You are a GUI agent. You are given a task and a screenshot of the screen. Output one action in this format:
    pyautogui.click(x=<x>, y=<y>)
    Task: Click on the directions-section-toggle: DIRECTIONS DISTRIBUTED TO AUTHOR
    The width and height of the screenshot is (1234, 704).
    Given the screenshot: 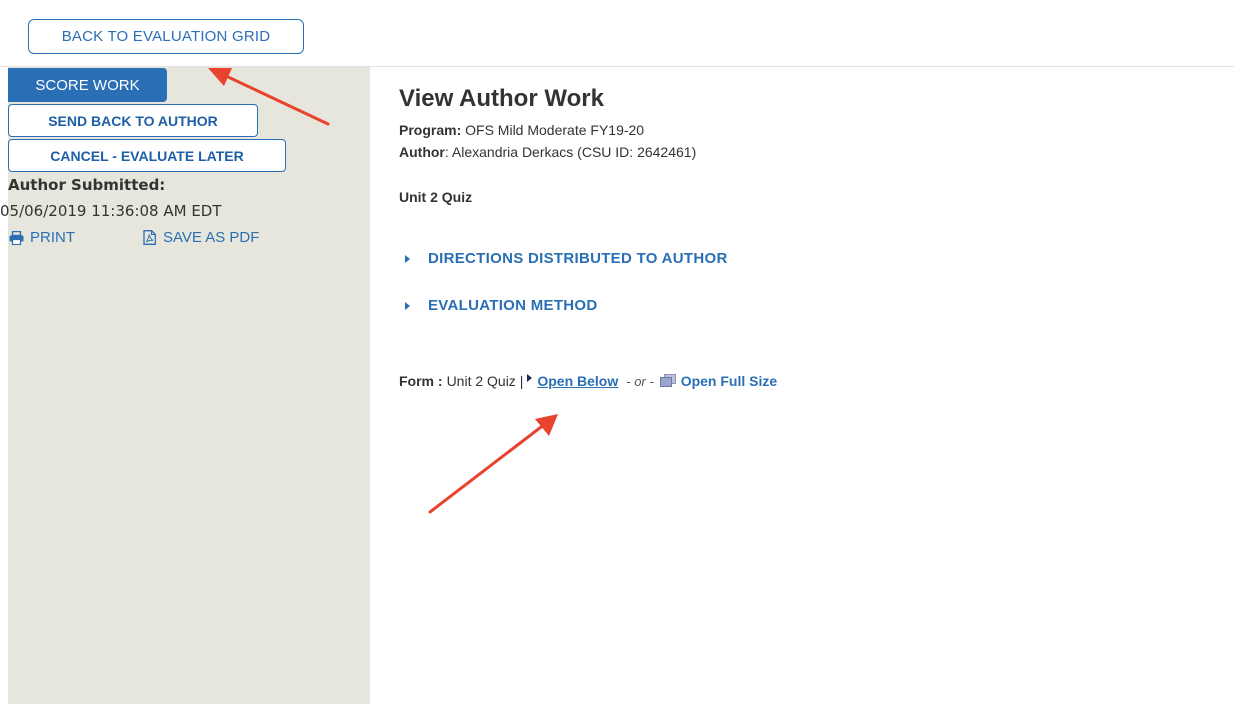 What is the action you would take?
    pyautogui.click(x=566, y=258)
    